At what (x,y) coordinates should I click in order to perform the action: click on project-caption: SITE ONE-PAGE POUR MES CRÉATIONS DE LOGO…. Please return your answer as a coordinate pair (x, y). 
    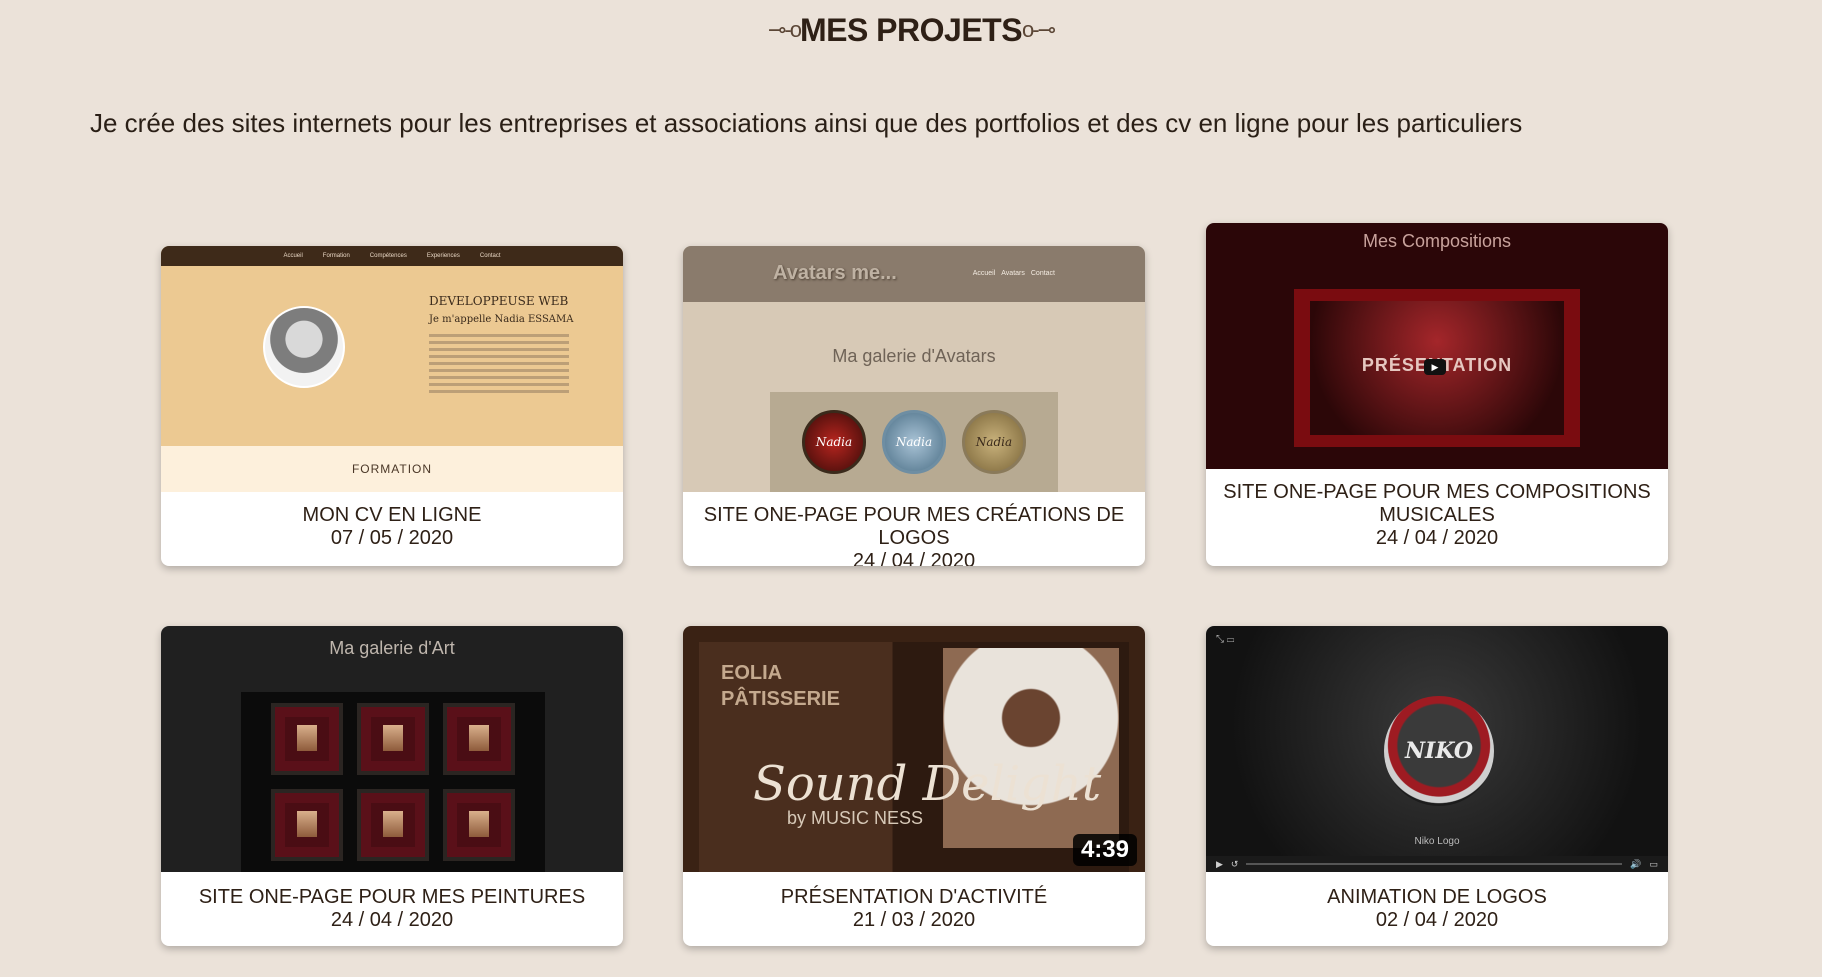
    Looking at the image, I should click on (914, 529).